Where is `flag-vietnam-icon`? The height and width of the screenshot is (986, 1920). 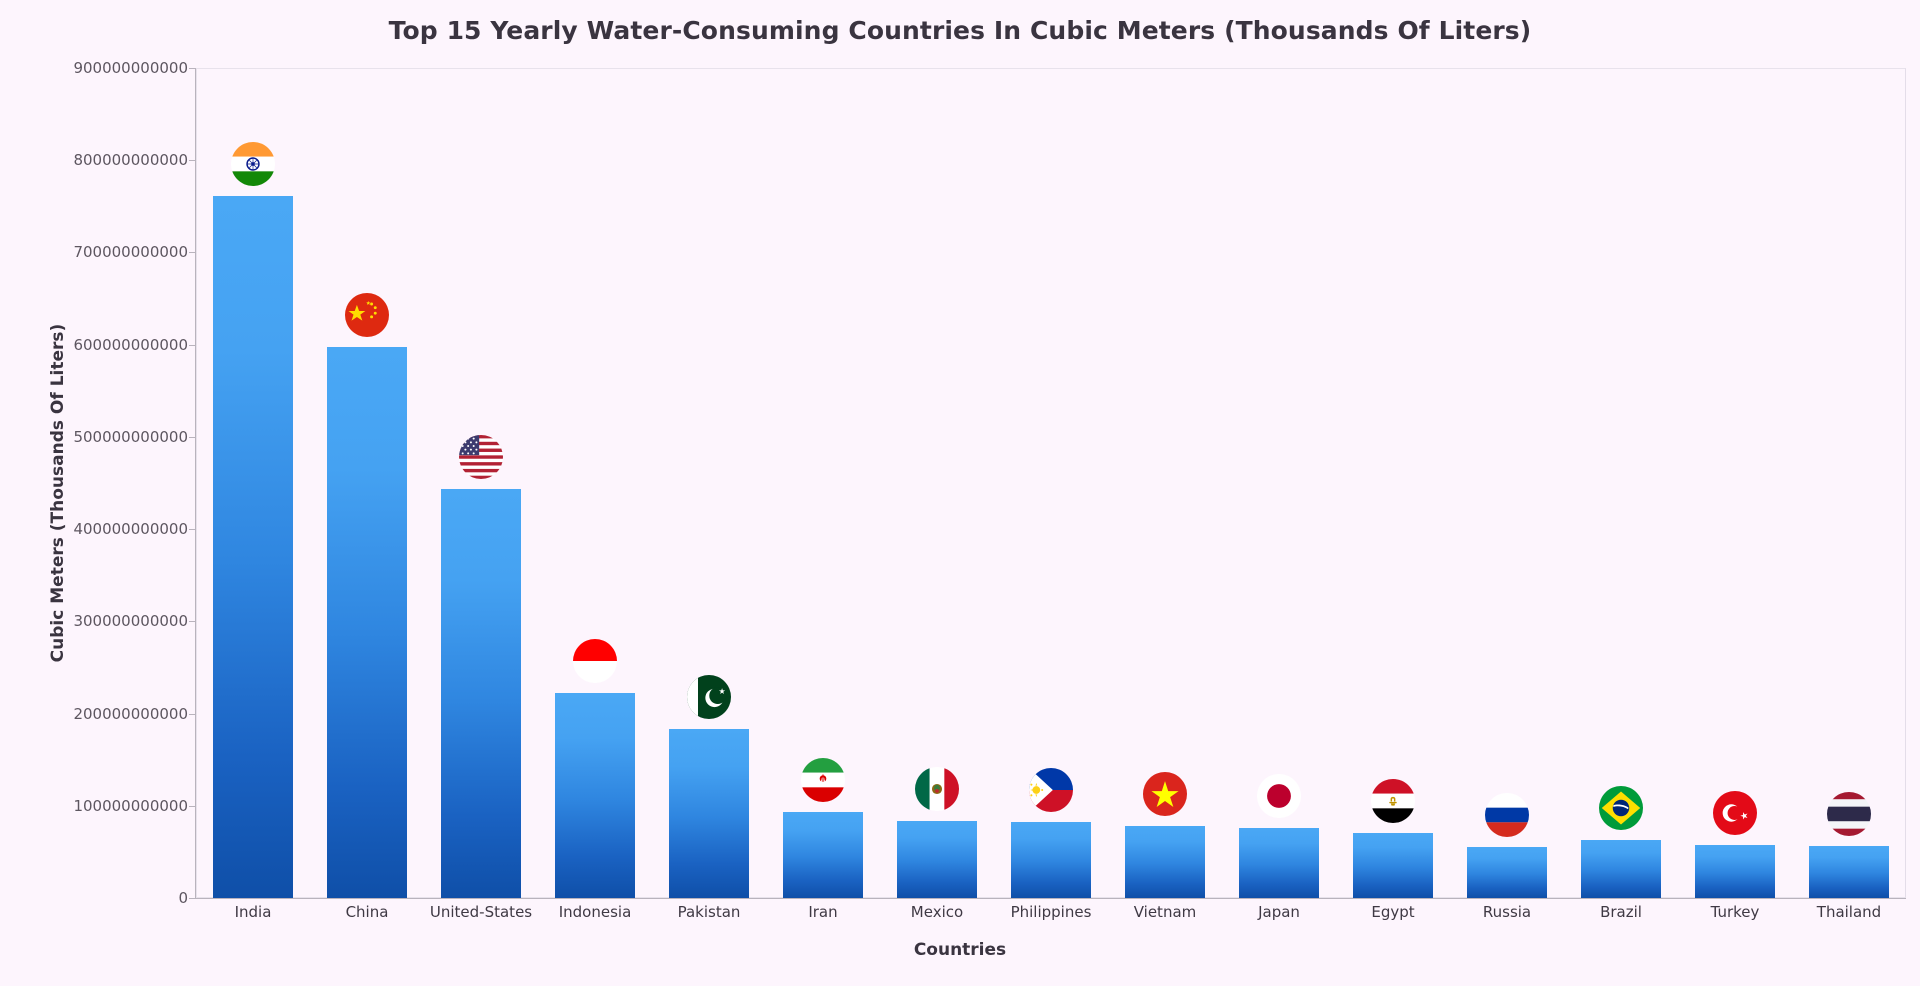
flag-vietnam-icon is located at coordinates (1165, 794).